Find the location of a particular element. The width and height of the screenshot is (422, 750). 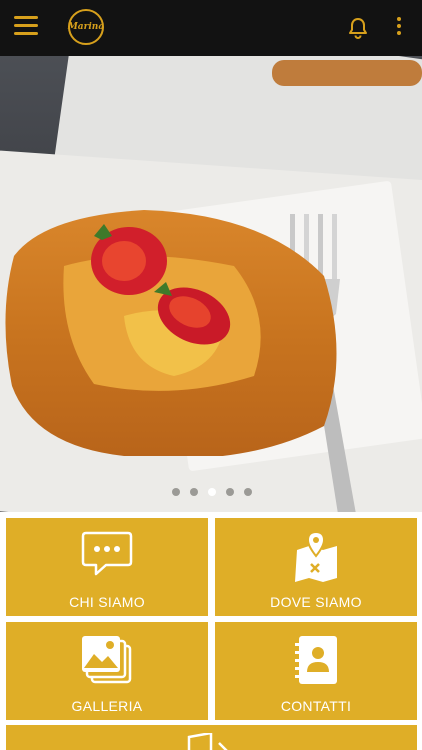

tile-label: CHI SIAMO is located at coordinates (107, 602).